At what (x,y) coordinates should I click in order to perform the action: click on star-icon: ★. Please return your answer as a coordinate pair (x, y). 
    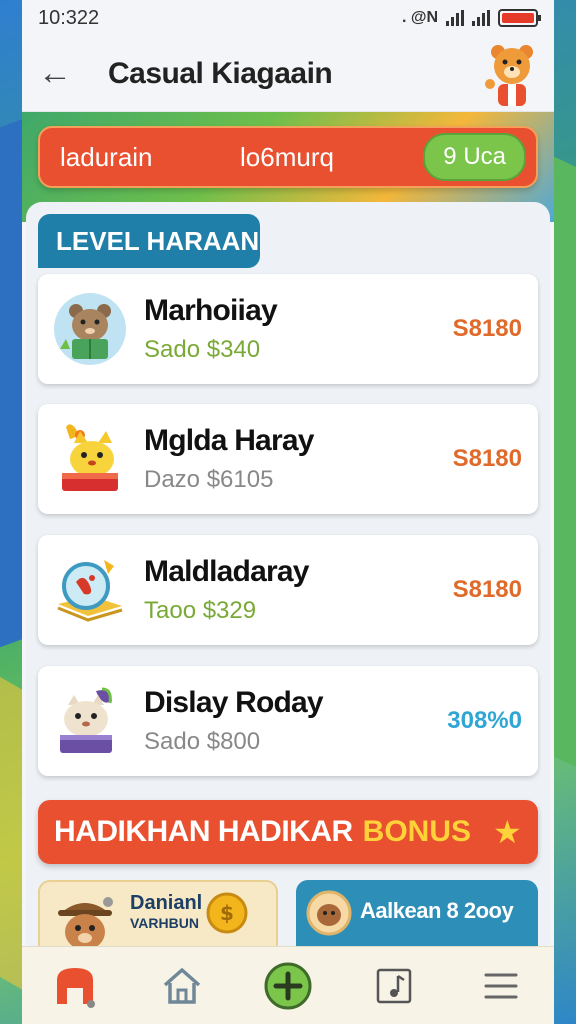
    Looking at the image, I should click on (507, 832).